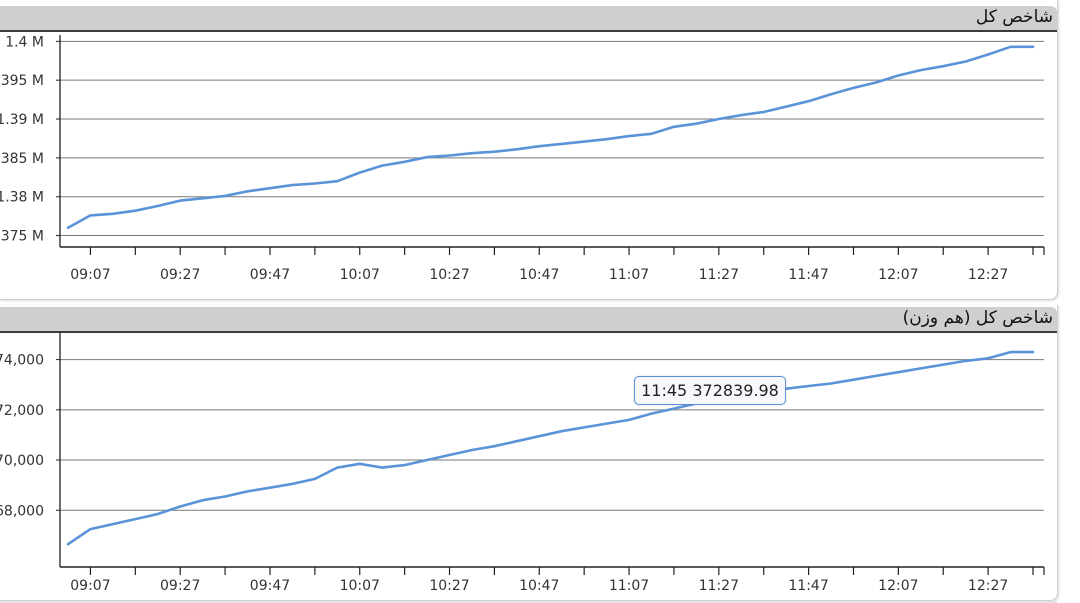 This screenshot has width=1080, height=603. Describe the element at coordinates (22, 159) in the screenshot. I see `y-tick-label: 385 M` at that location.